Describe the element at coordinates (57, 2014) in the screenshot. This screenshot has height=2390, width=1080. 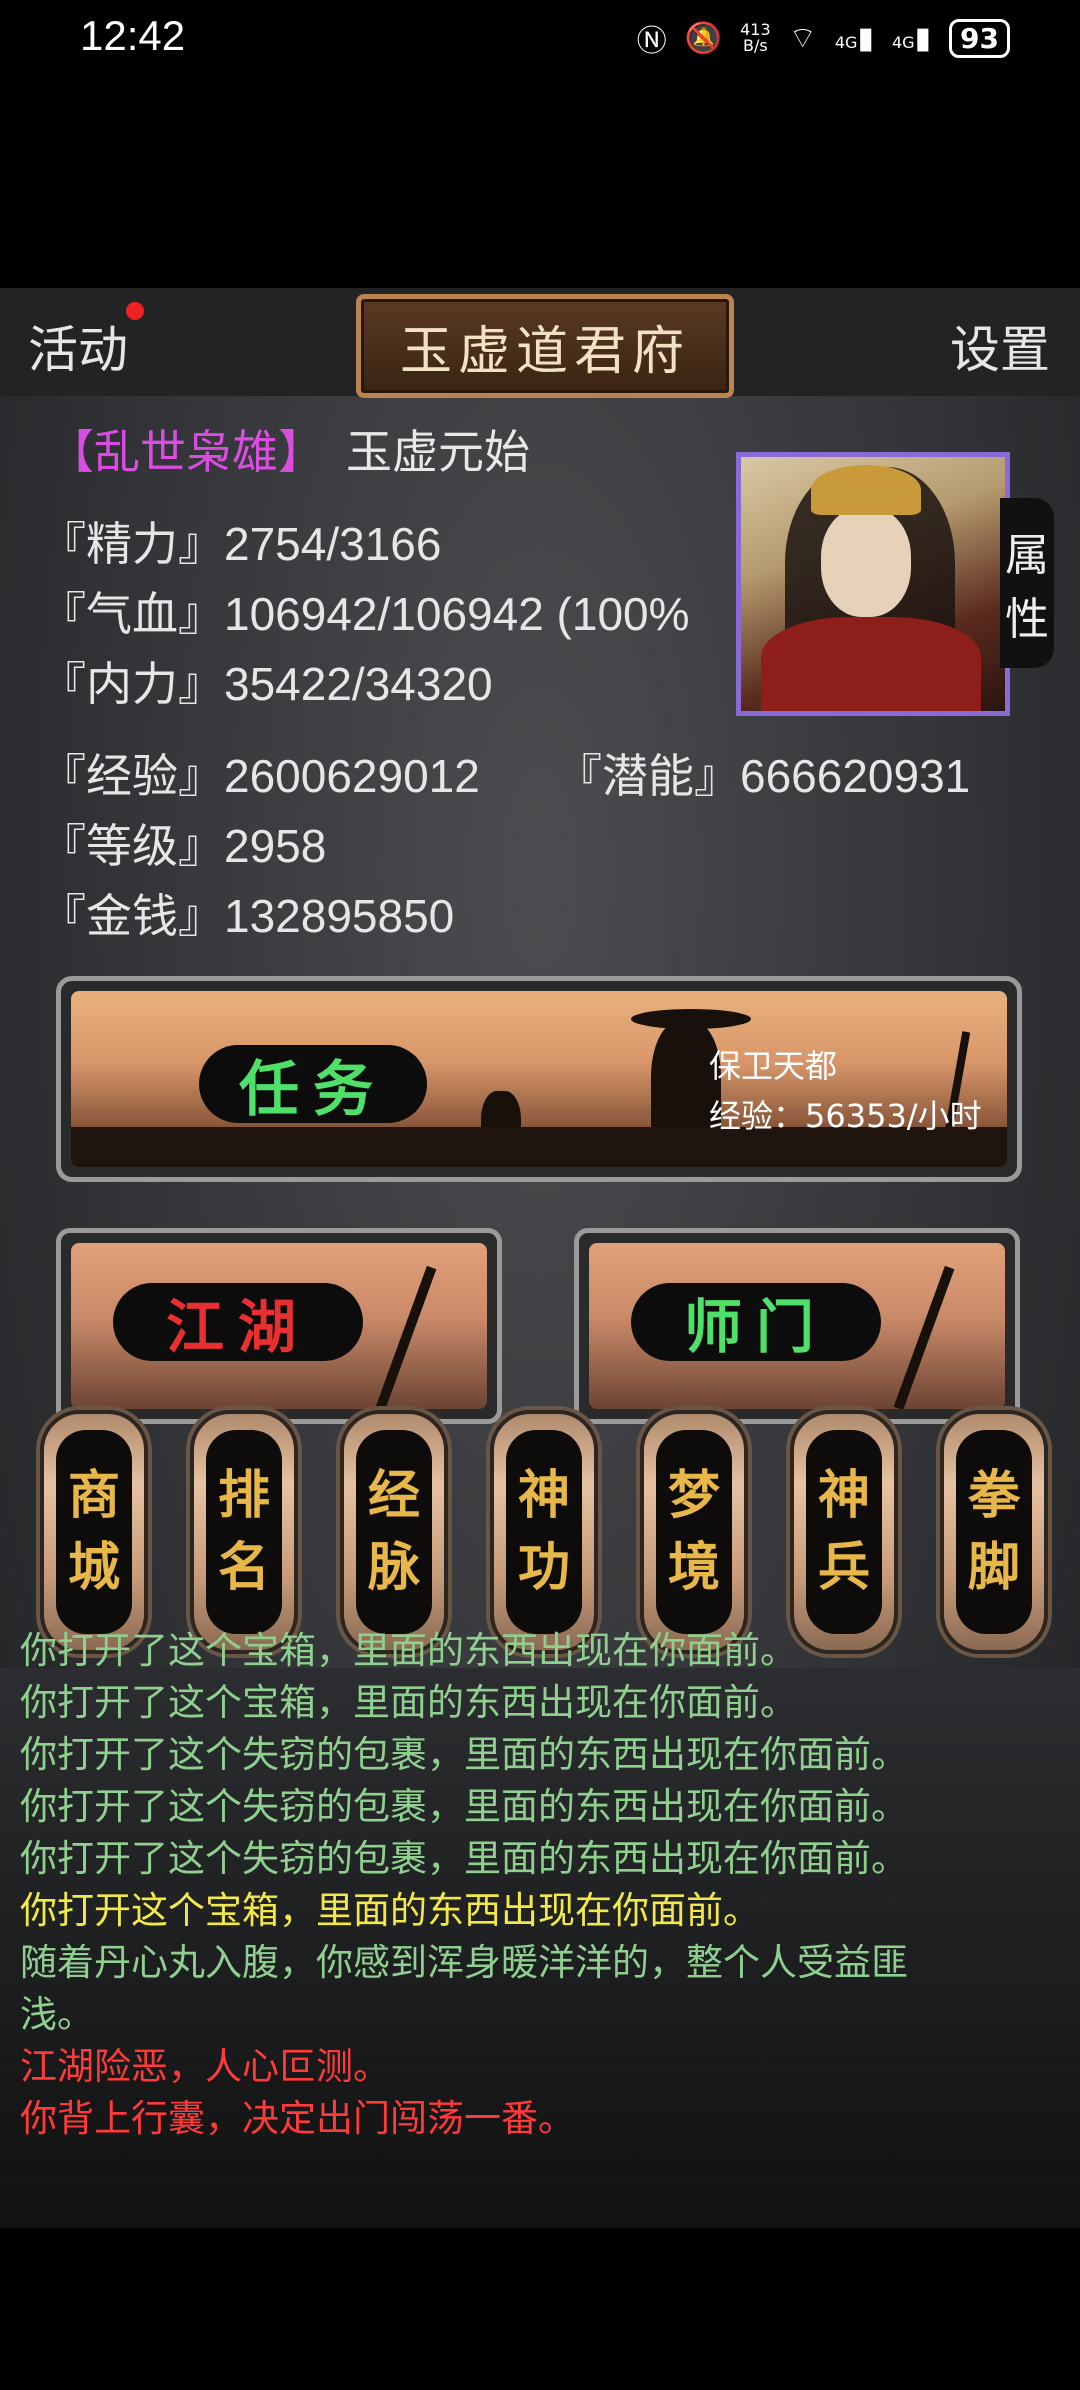
I see `log-line: 浅。` at that location.